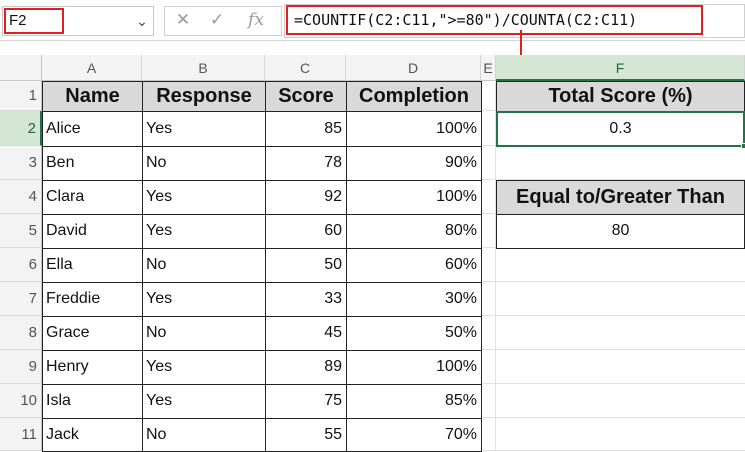  What do you see at coordinates (306, 265) in the screenshot?
I see `table-cell: 50` at bounding box center [306, 265].